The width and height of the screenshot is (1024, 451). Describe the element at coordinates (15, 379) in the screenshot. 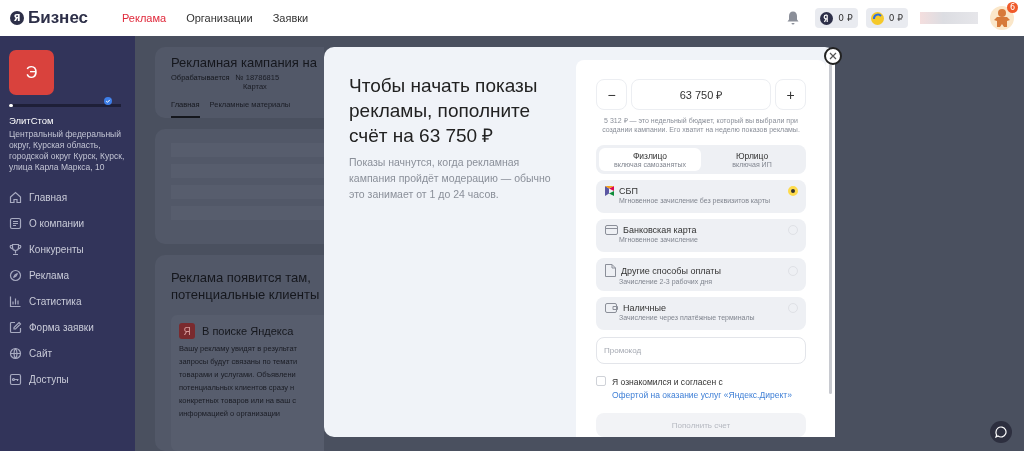

I see `key-icon` at that location.